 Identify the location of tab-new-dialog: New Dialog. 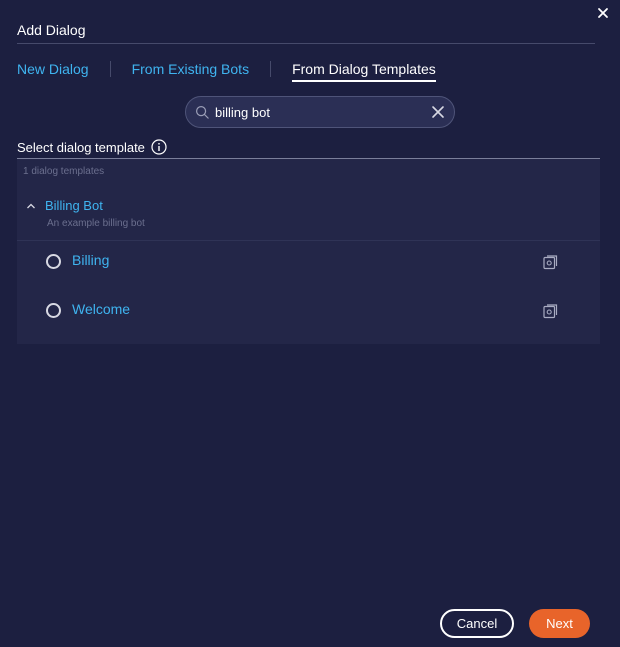
(53, 69).